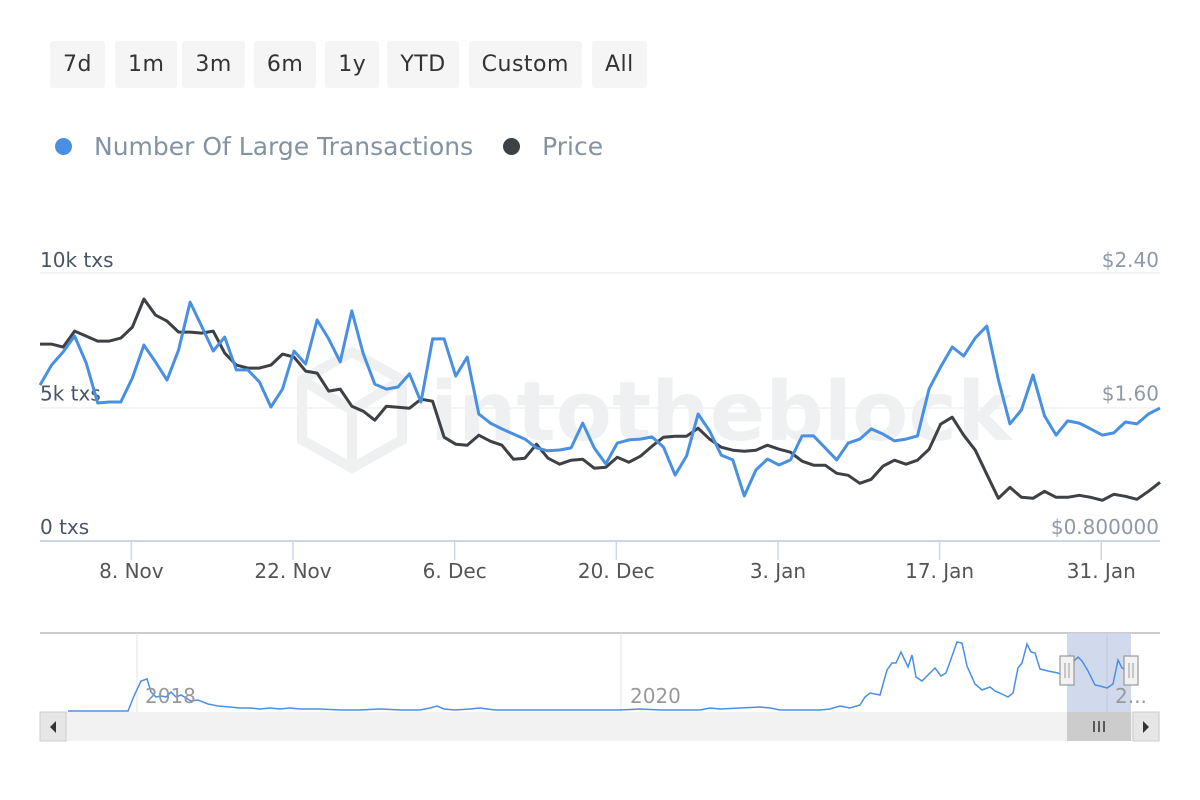 Image resolution: width=1200 pixels, height=800 pixels. I want to click on x-tick-label: 8. Nov, so click(131, 571).